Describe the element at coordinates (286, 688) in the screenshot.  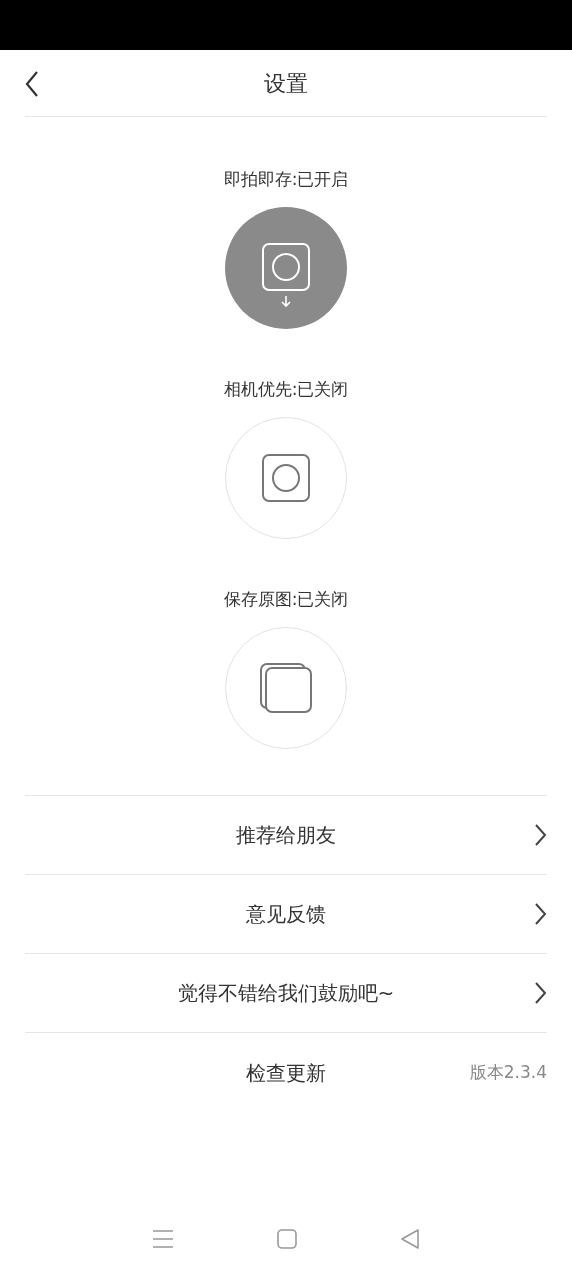
I see `layers-icon` at that location.